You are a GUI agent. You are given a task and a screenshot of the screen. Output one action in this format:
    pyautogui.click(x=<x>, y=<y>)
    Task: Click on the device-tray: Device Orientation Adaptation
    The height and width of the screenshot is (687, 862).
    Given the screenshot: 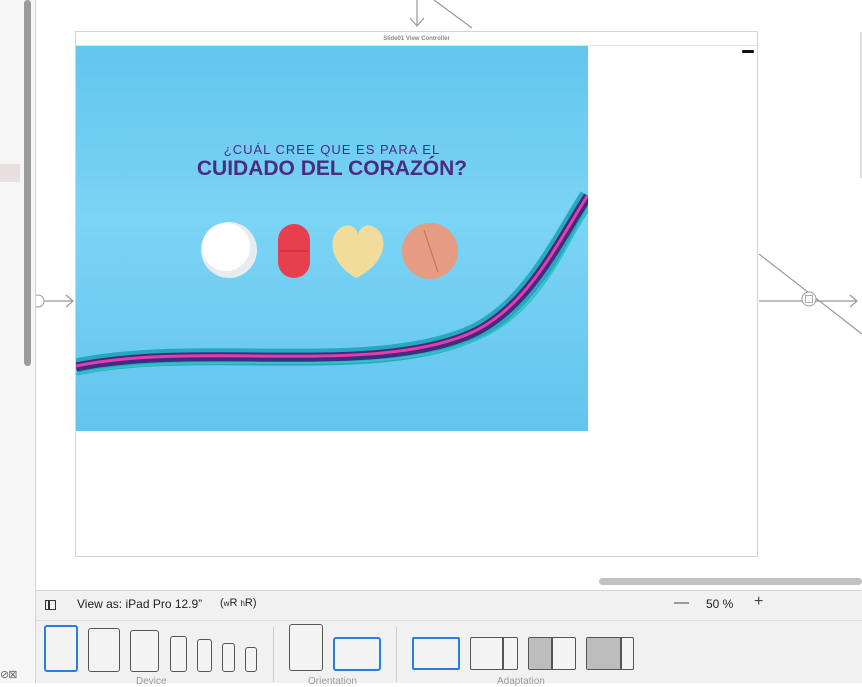 What is the action you would take?
    pyautogui.click(x=449, y=653)
    